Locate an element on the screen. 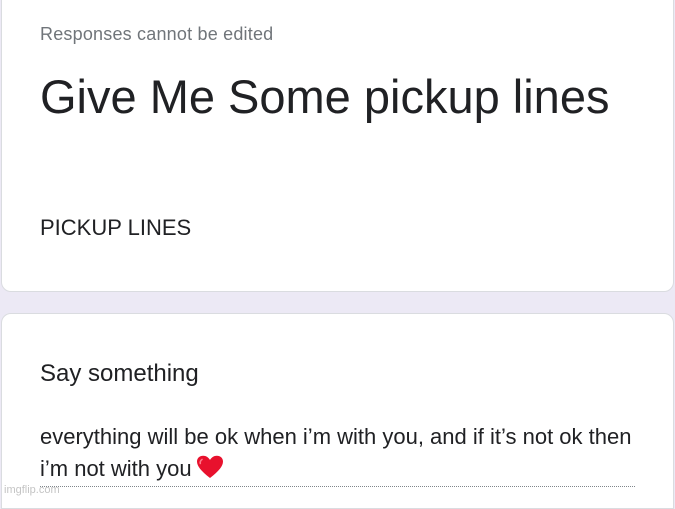 This screenshot has height=509, width=675. form-title: Give Me Some pickup lines is located at coordinates (325, 96).